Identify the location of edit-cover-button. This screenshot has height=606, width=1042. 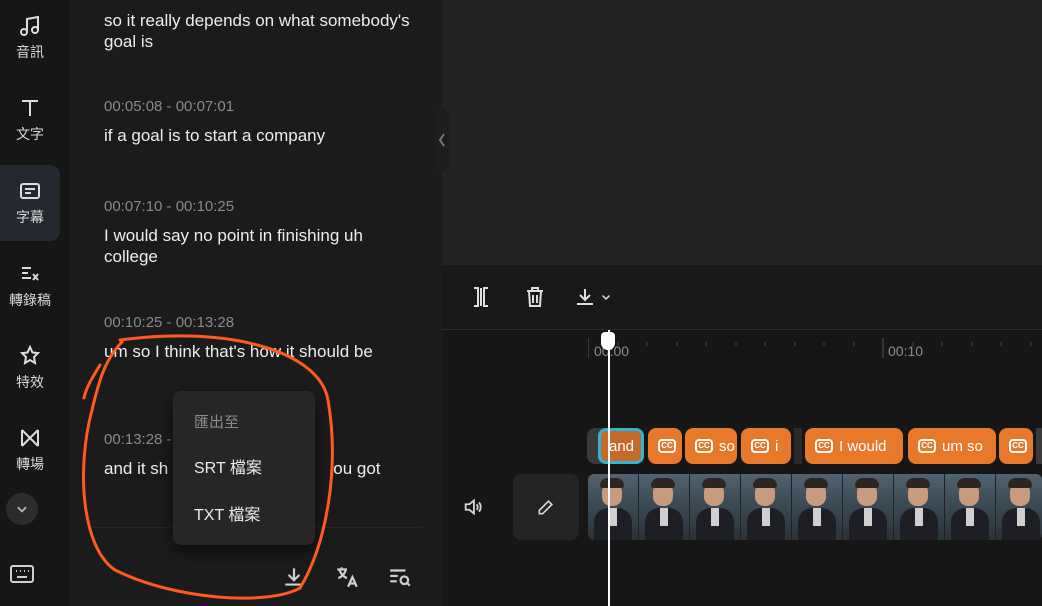
(546, 507).